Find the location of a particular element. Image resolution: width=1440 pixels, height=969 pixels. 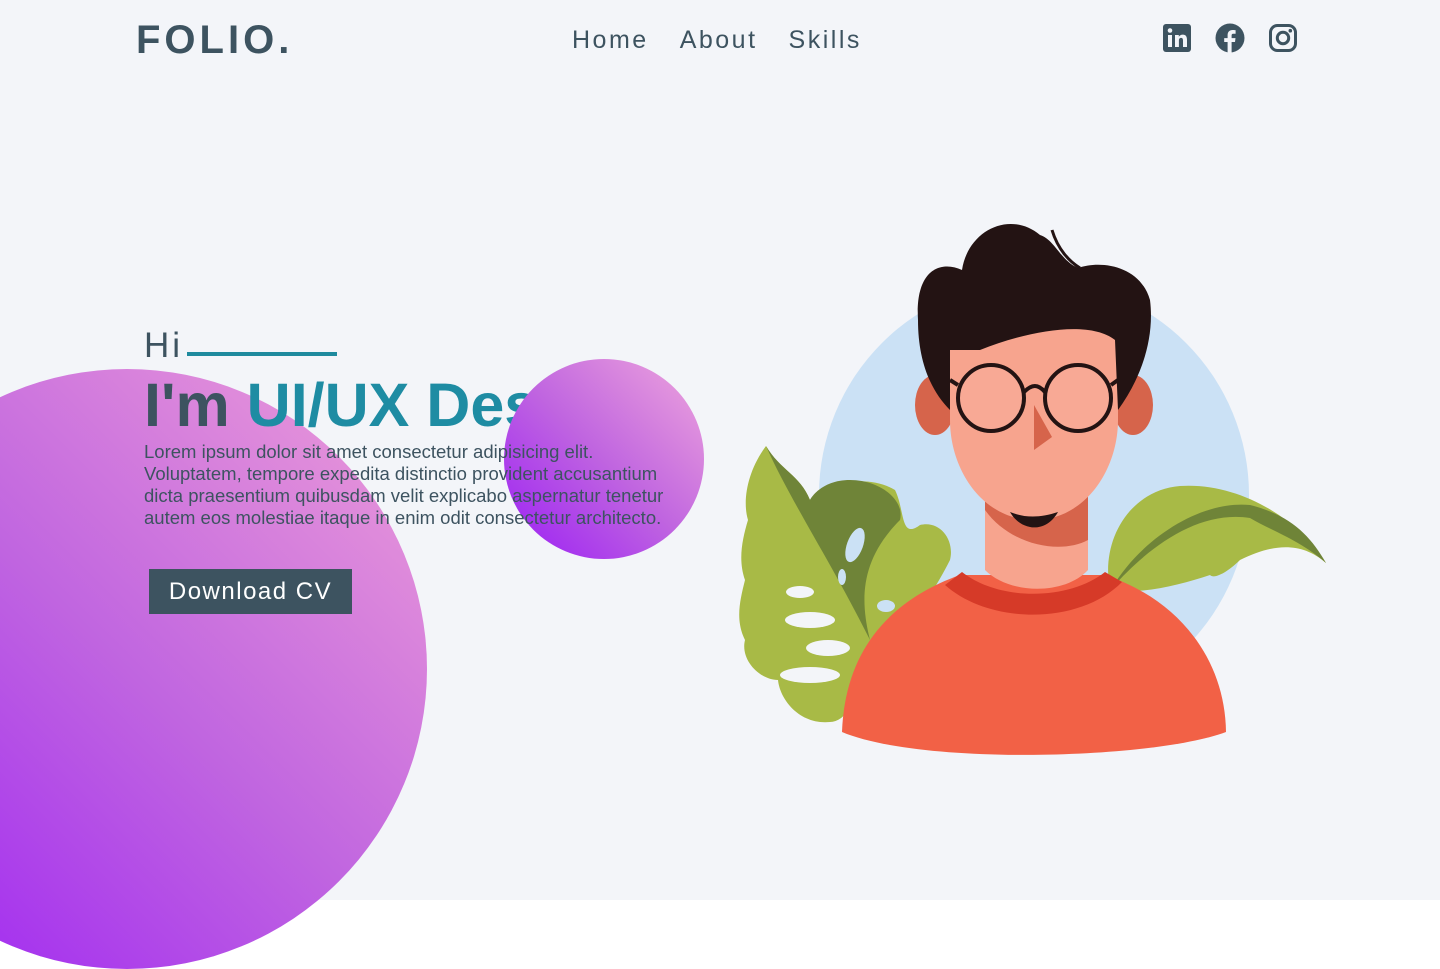

social-links is located at coordinates (1230, 38).